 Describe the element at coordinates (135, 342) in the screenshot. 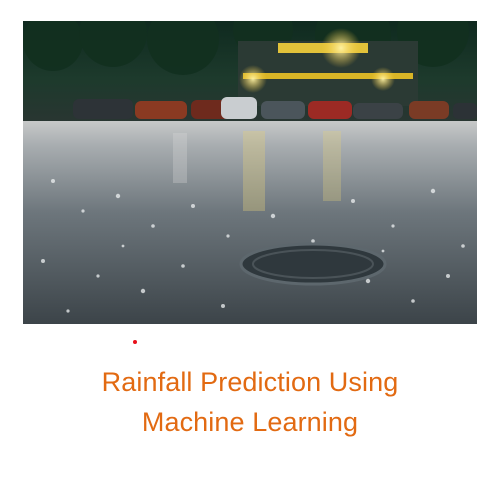

I see `accent-dot` at that location.